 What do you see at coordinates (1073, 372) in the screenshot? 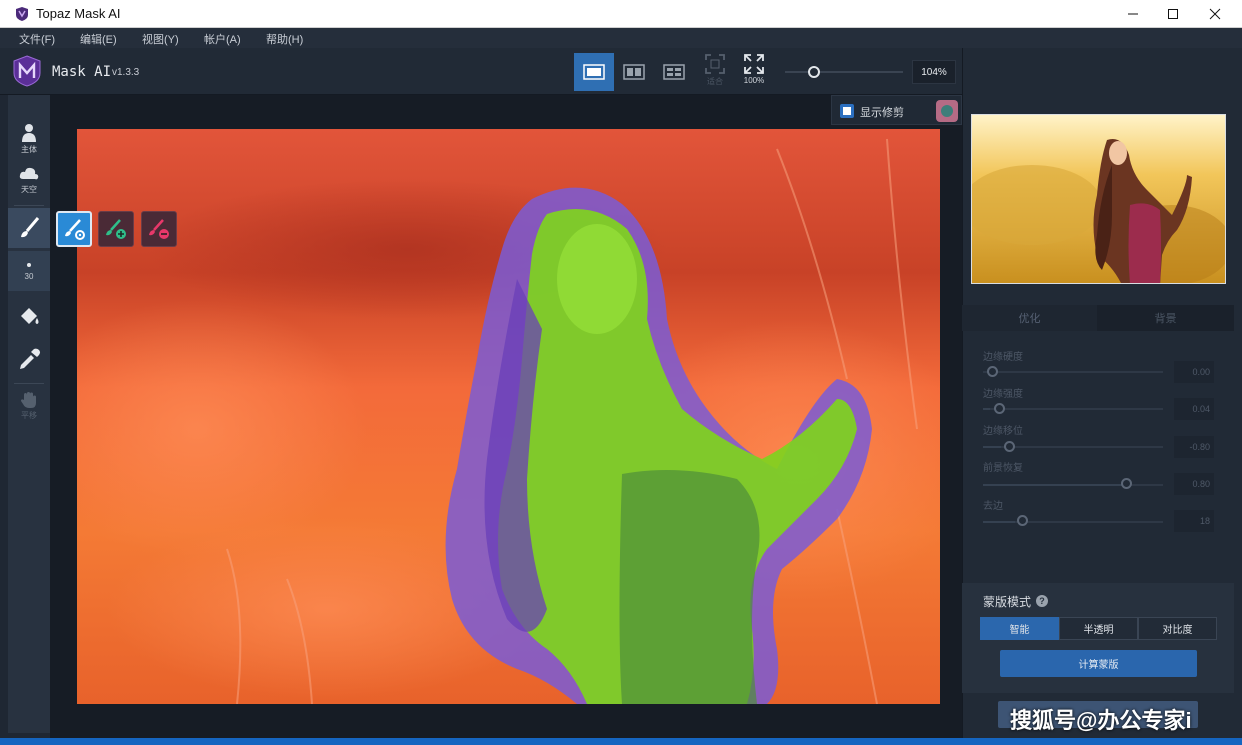
I see `edge-hardness-track` at bounding box center [1073, 372].